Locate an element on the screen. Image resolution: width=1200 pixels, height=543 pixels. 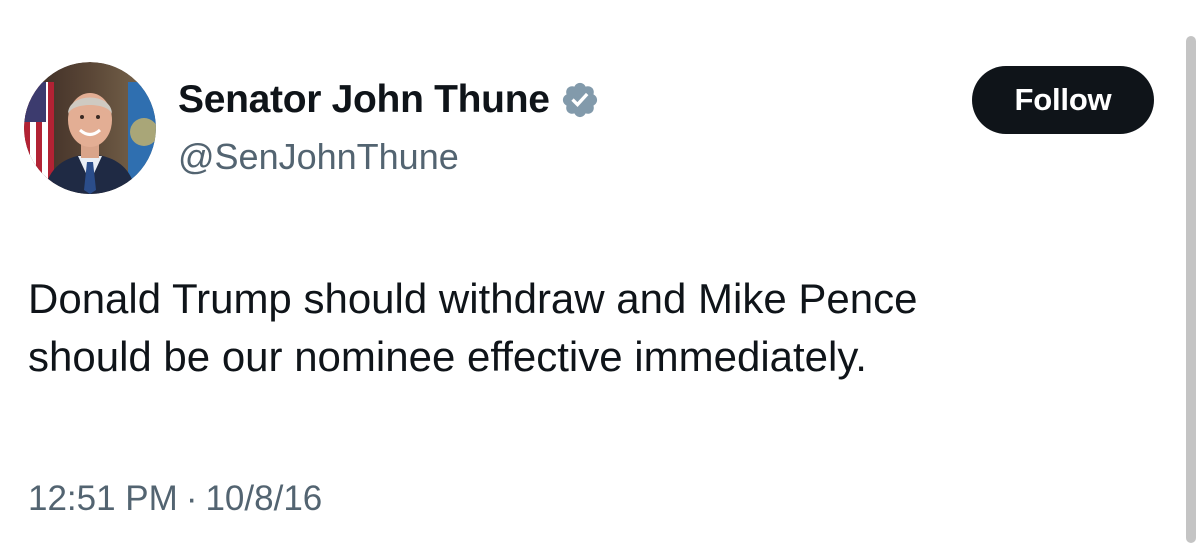
avatar-photo-icon is located at coordinates (90, 128).